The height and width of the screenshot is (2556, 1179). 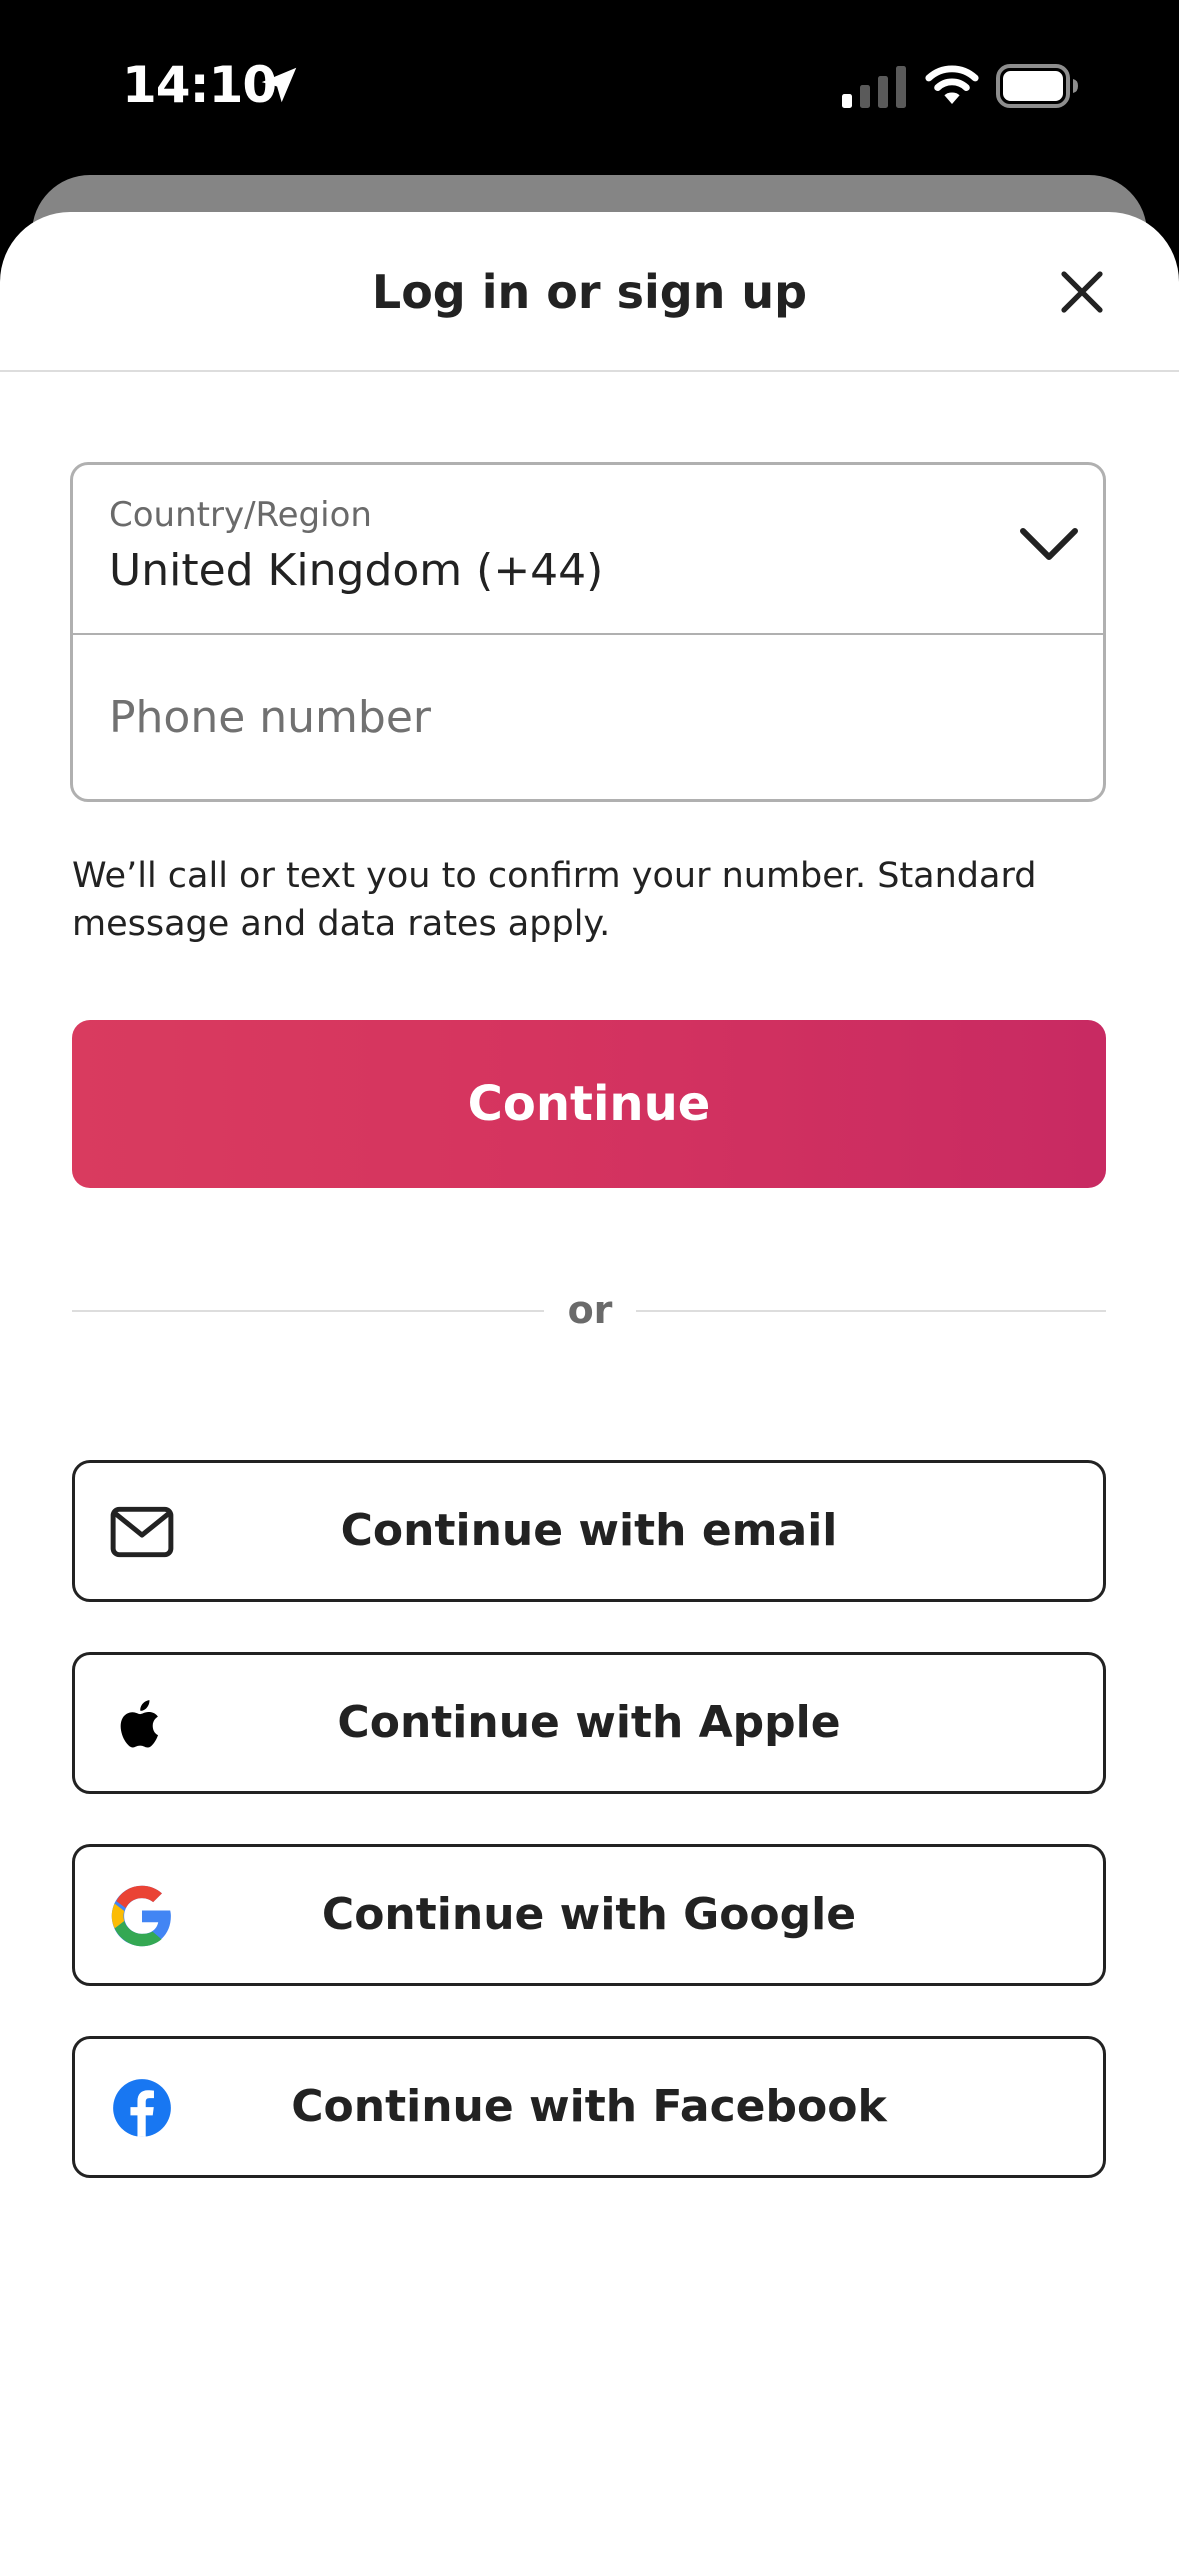 I want to click on divider-line-right, so click(x=871, y=1311).